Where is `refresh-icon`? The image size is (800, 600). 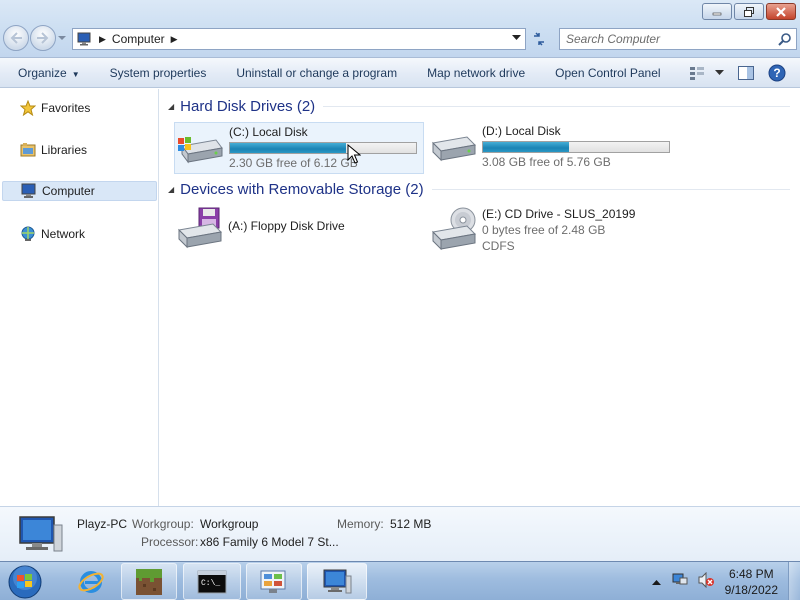 refresh-icon is located at coordinates (539, 39).